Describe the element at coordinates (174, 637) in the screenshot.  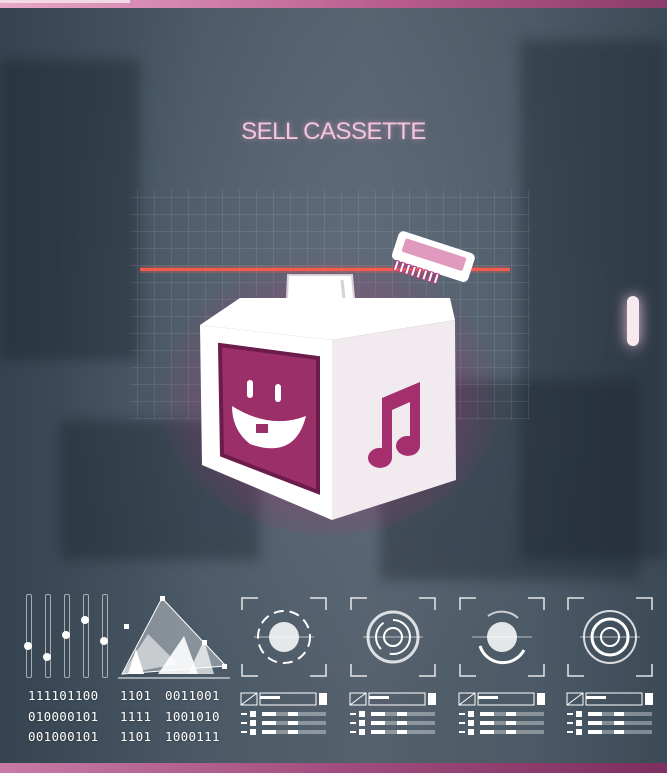
I see `waveform-graph` at that location.